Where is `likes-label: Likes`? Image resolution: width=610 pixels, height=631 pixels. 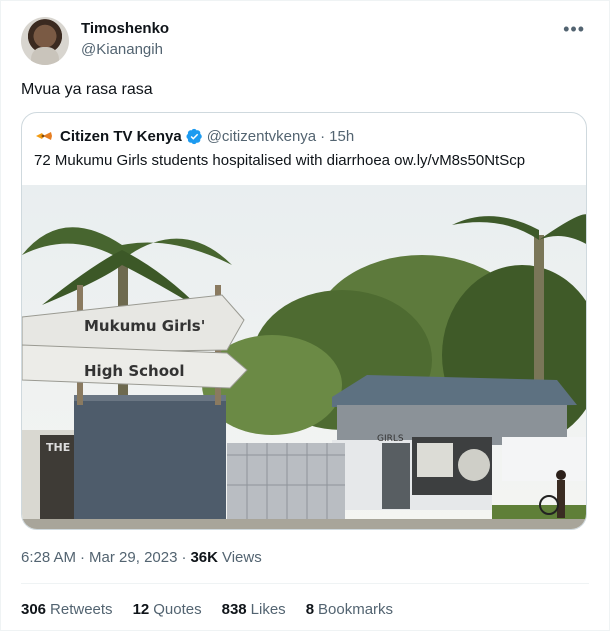 likes-label: Likes is located at coordinates (268, 609).